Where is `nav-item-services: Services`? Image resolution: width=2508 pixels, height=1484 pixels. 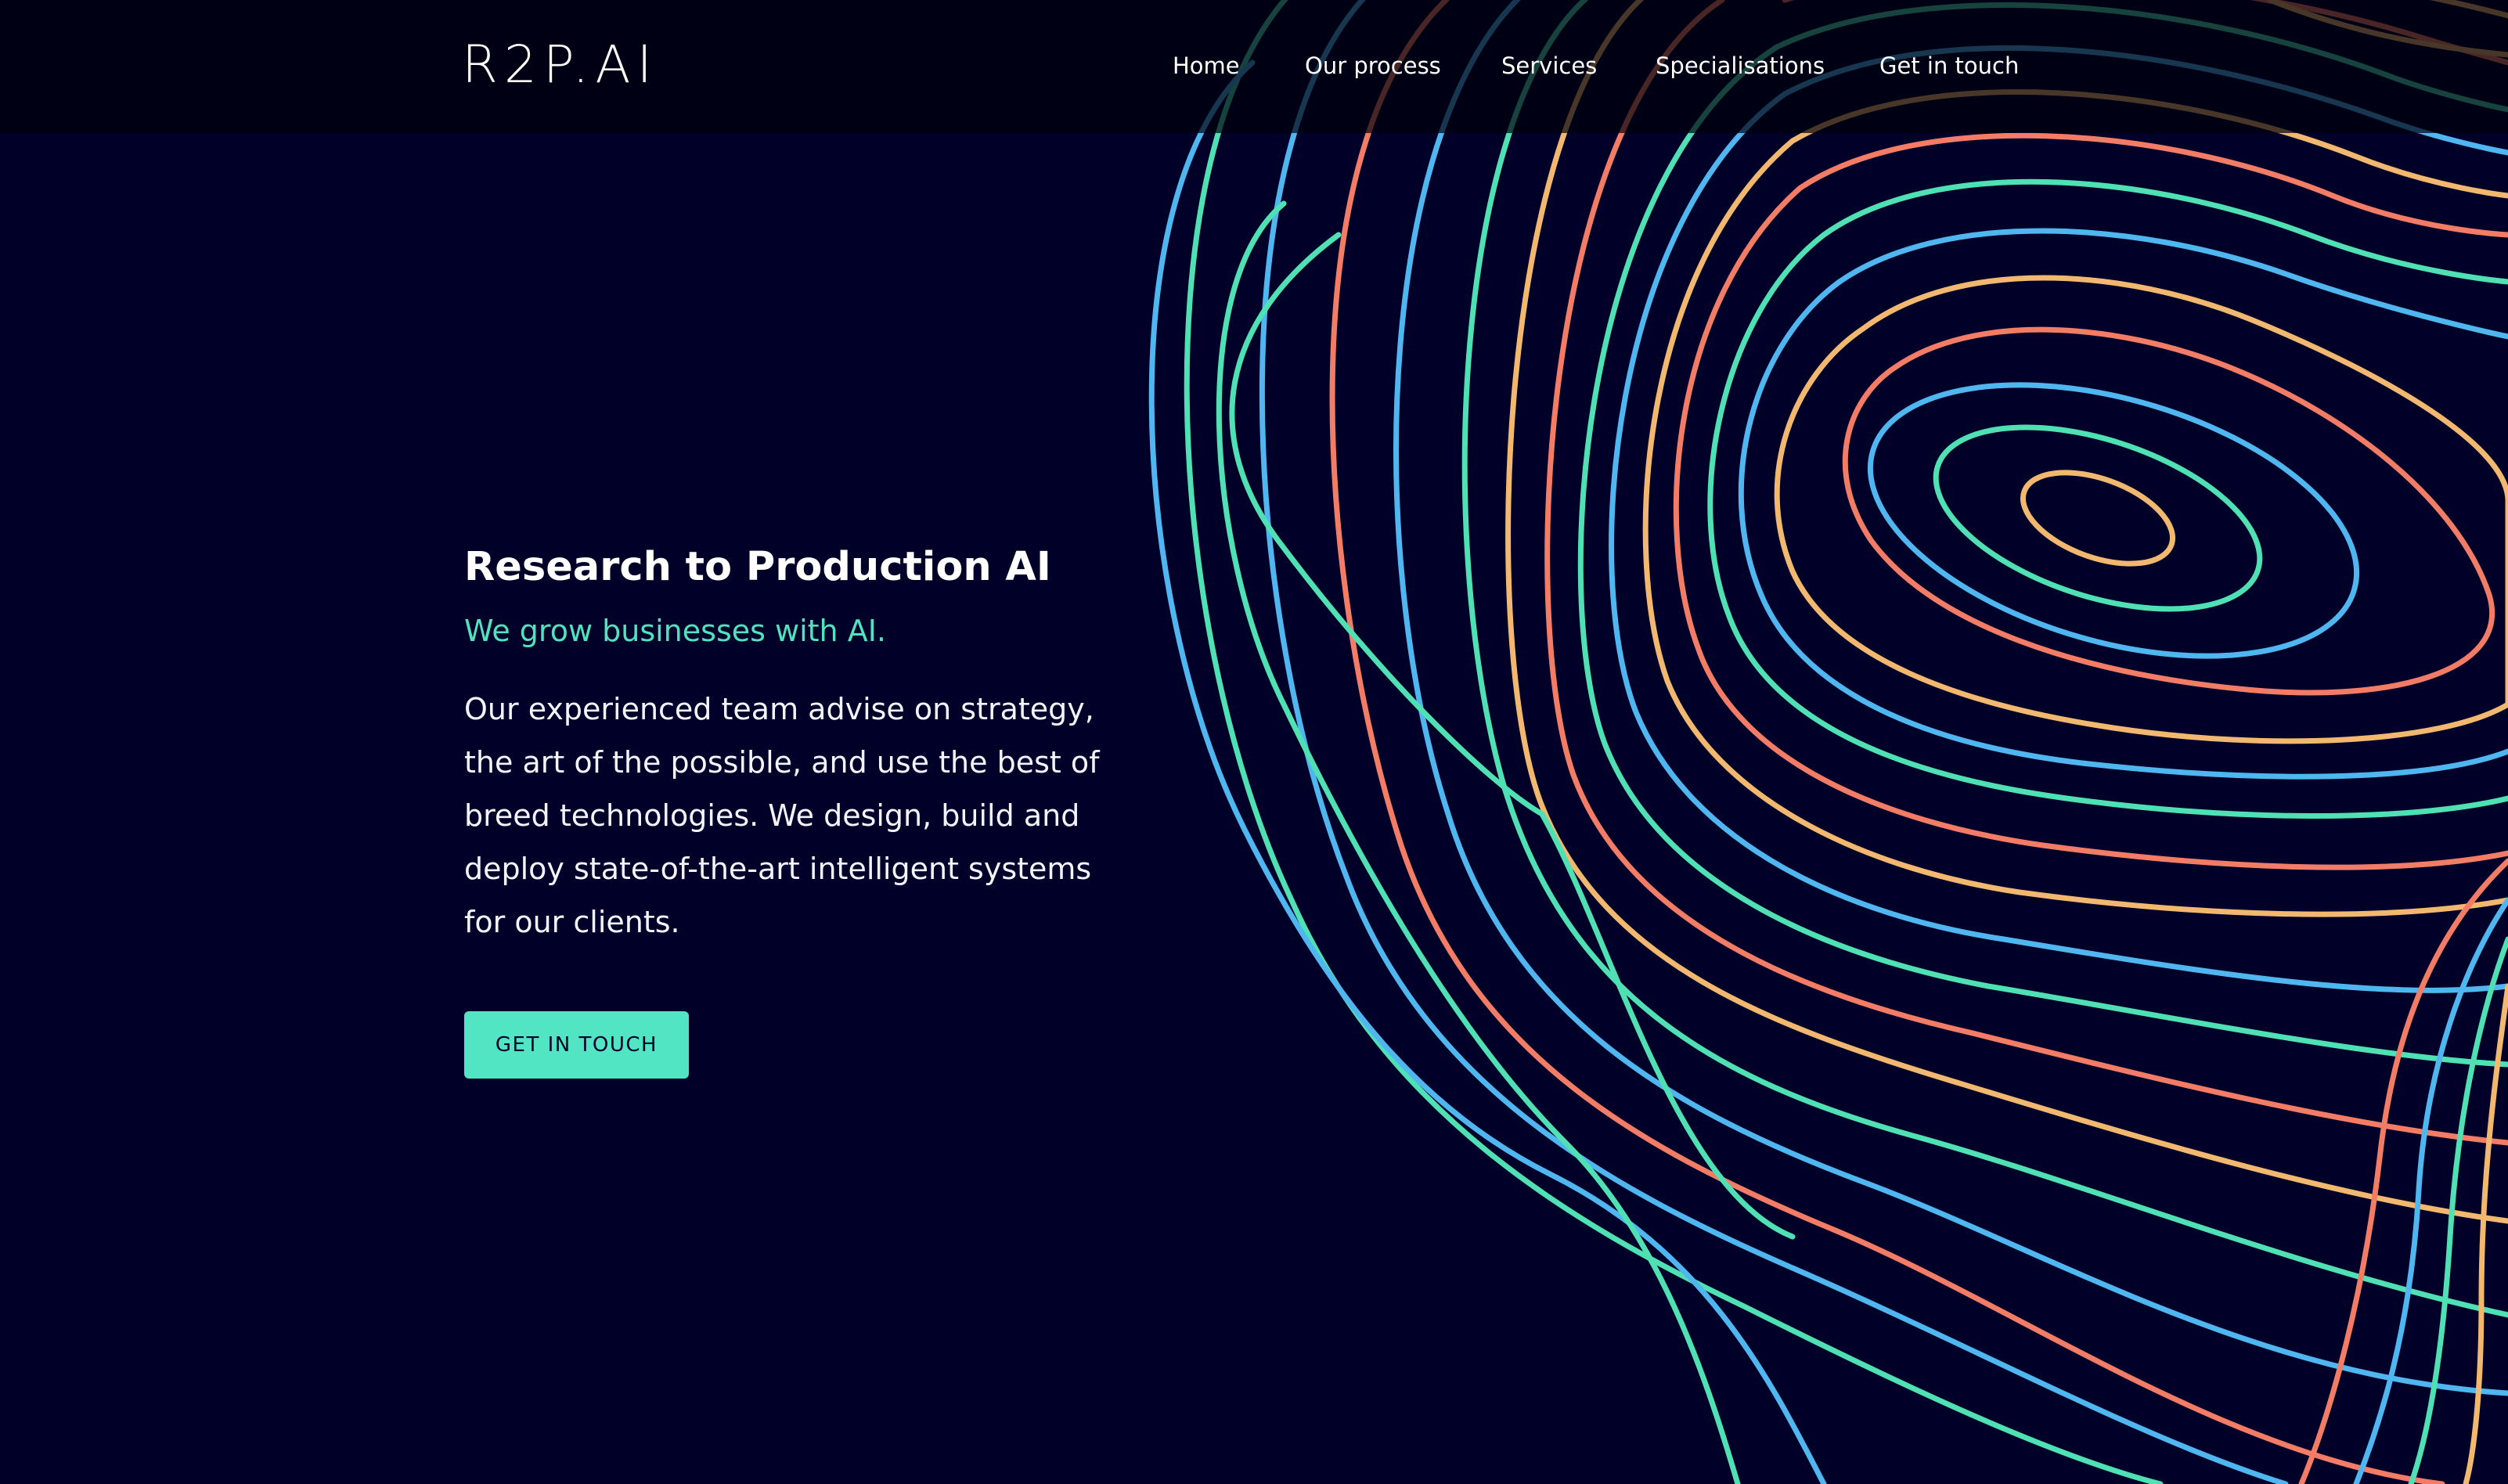 nav-item-services: Services is located at coordinates (1549, 66).